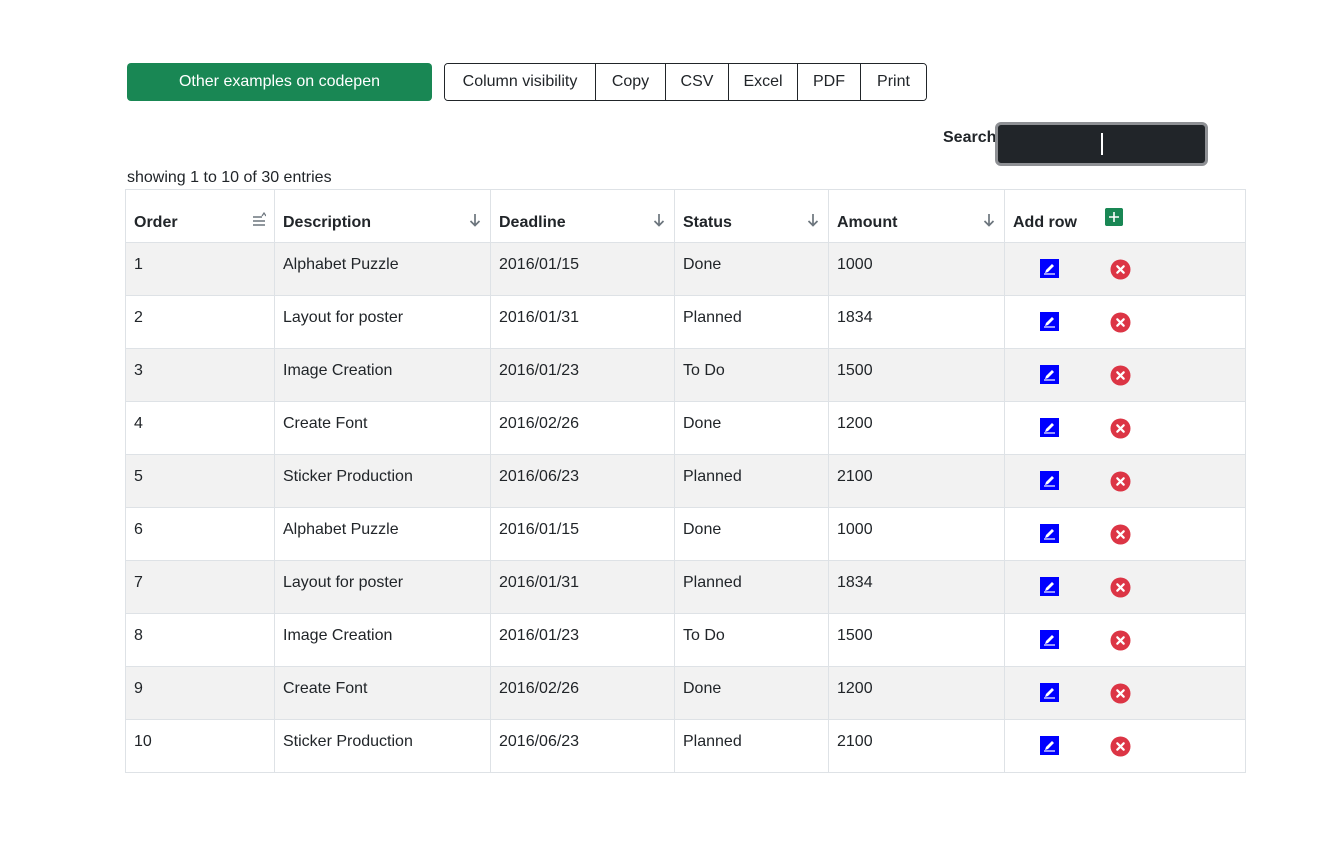 This screenshot has width=1335, height=853. I want to click on plus-icon, so click(1114, 217).